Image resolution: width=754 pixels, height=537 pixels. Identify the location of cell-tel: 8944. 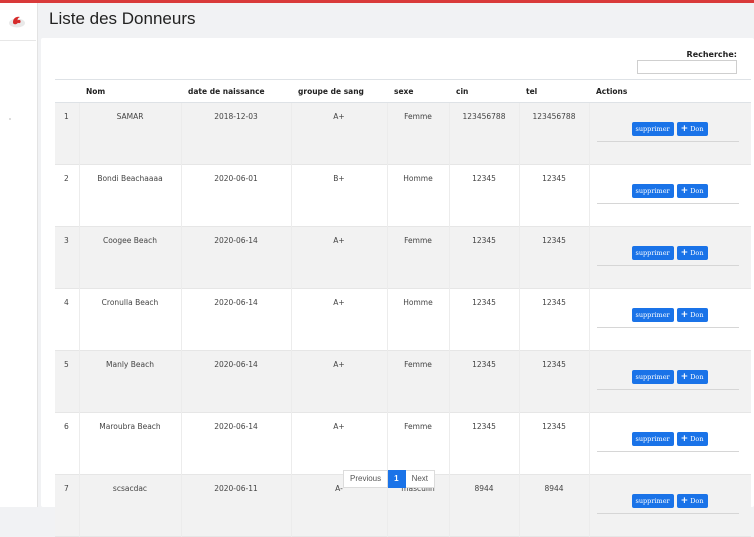
(553, 505).